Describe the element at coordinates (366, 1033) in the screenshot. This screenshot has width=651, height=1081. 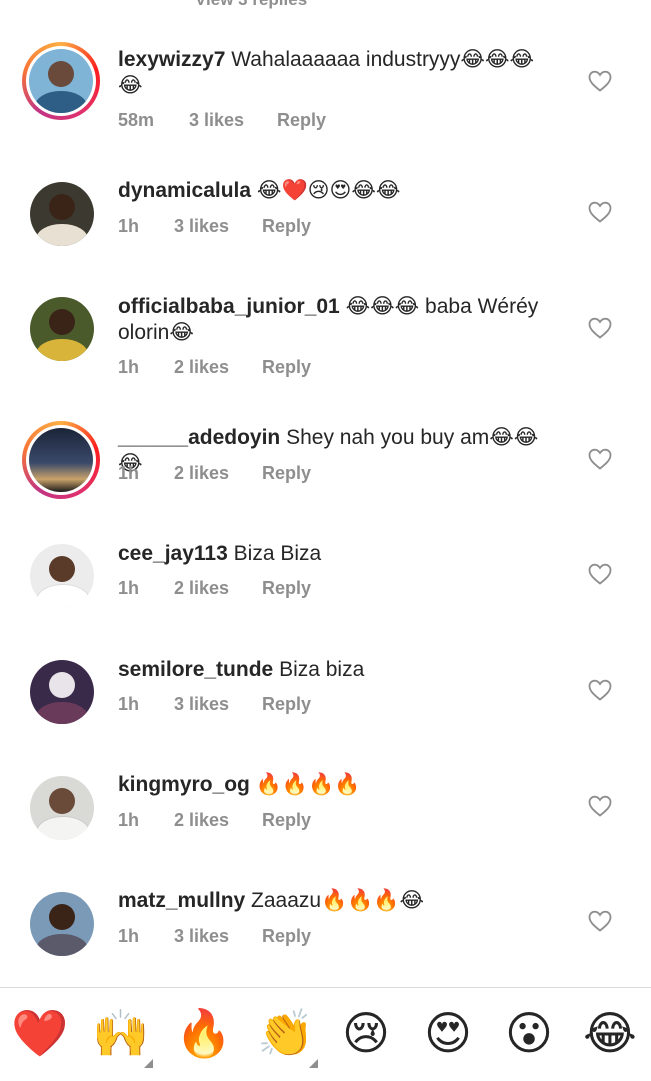
I see `crying-face-emoji-button: 😢` at that location.